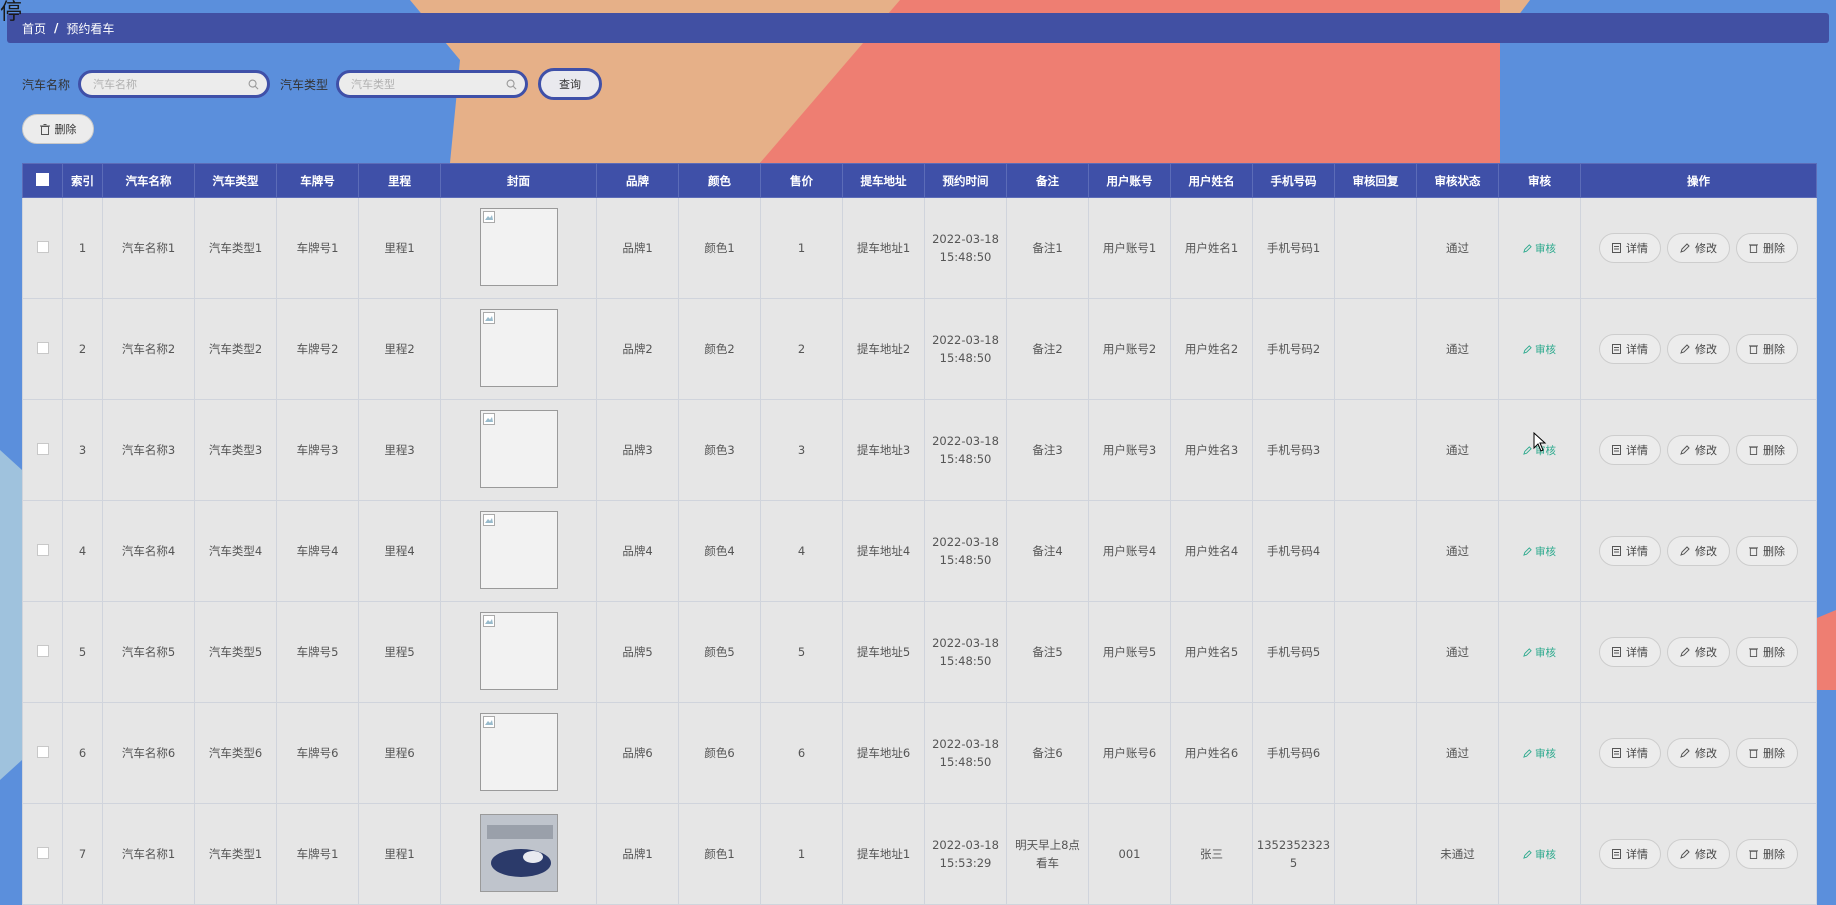  I want to click on batch-delete-button: 删除, so click(58, 129).